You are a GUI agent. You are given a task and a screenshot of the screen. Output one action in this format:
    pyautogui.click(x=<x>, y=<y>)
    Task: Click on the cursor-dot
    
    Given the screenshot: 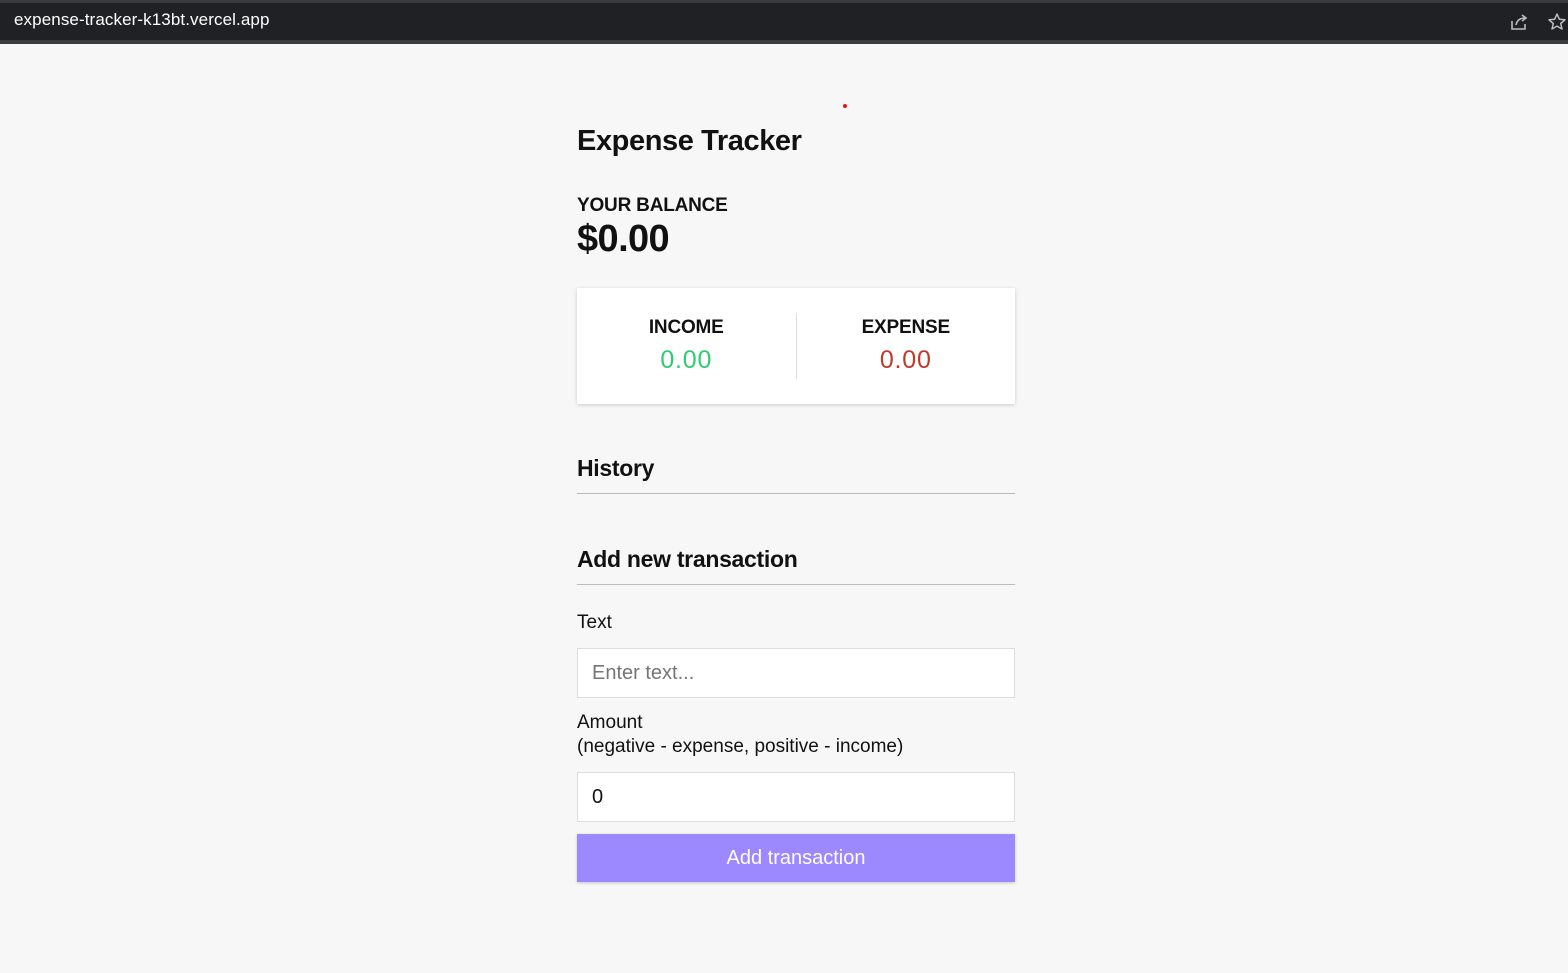 What is the action you would take?
    pyautogui.click(x=845, y=106)
    